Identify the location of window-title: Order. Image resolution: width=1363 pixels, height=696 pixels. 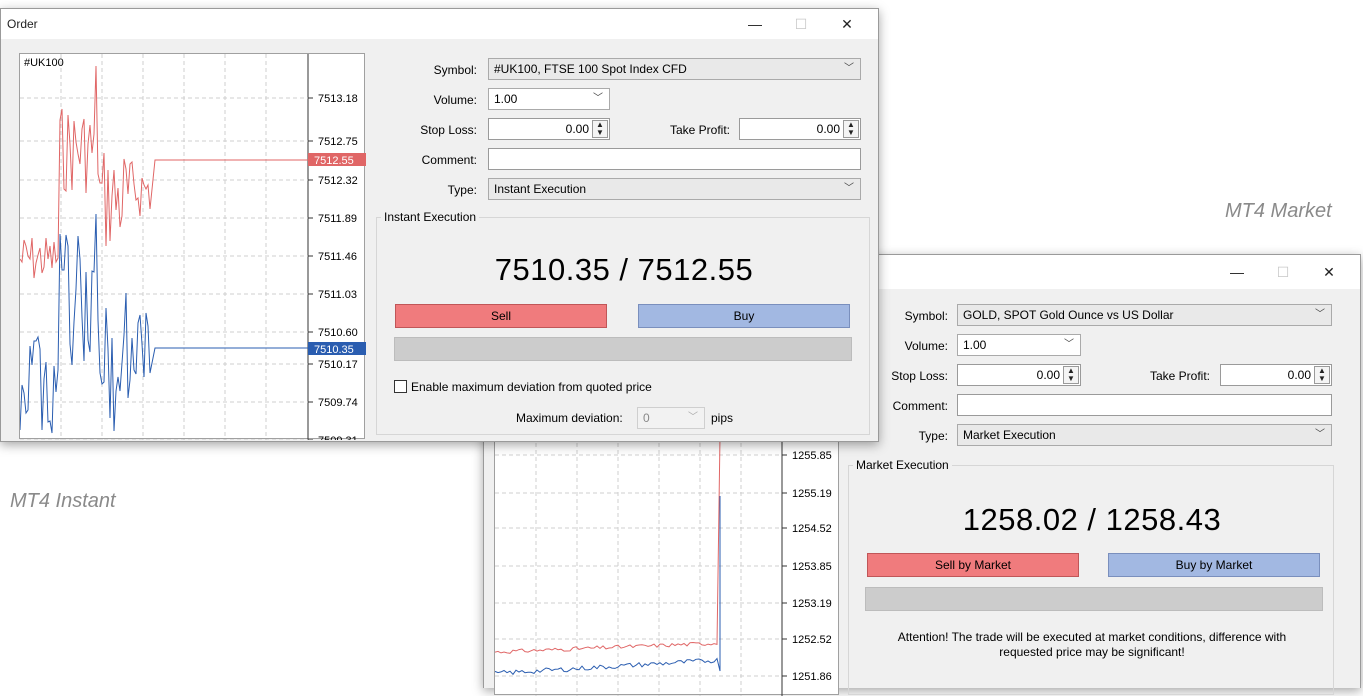
(22, 24).